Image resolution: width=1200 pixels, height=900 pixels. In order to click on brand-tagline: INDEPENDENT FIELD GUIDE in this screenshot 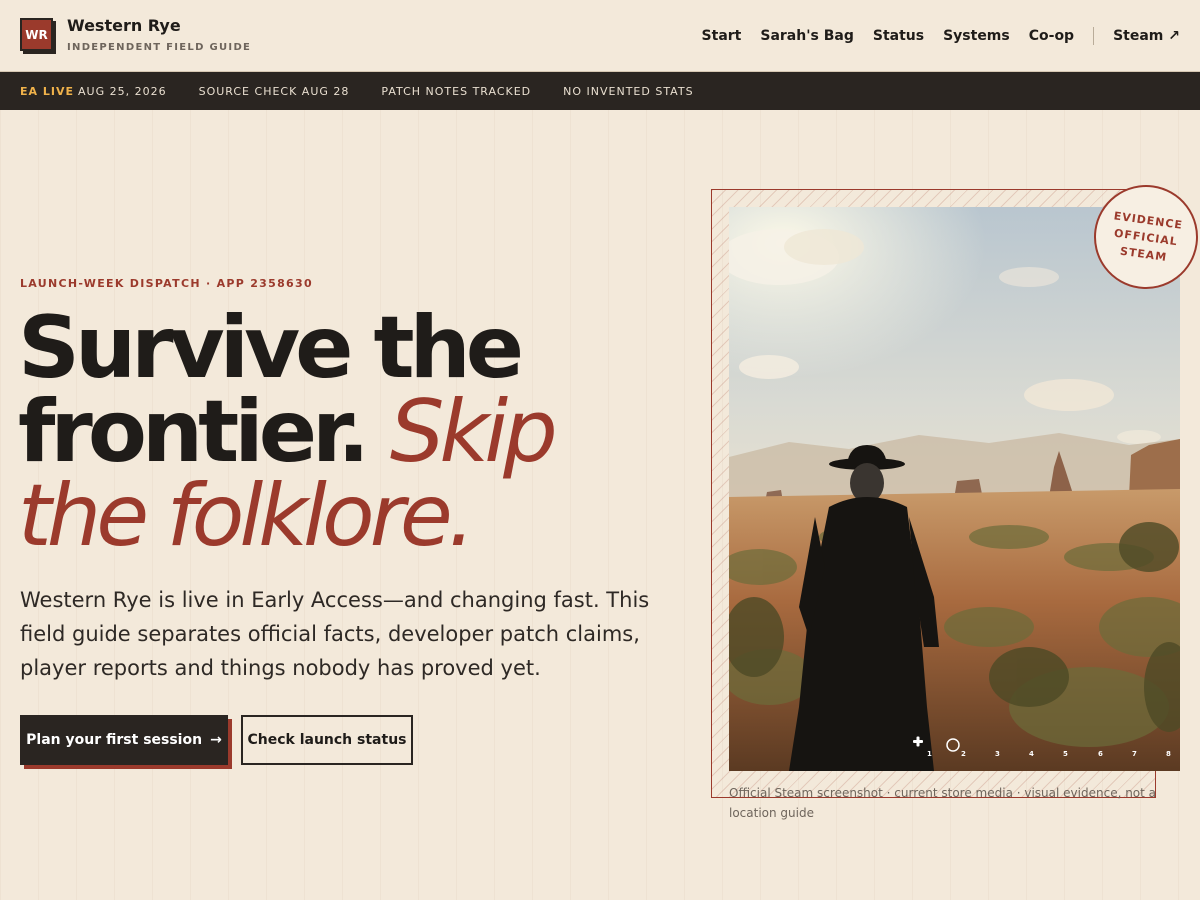, I will do `click(159, 47)`.